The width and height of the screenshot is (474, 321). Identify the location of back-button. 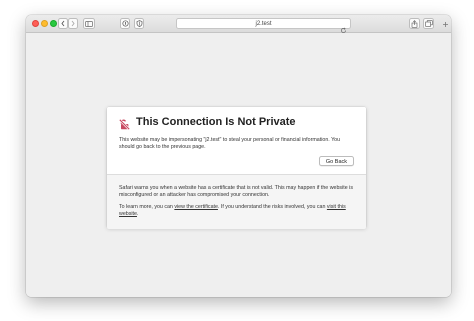
(63, 23).